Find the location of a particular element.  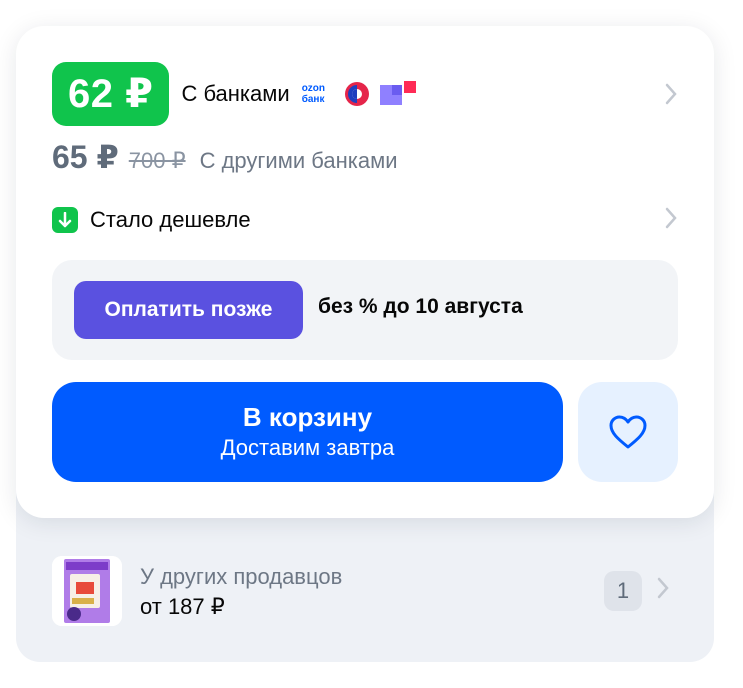

other-banks-label: С другими банками is located at coordinates (298, 160).